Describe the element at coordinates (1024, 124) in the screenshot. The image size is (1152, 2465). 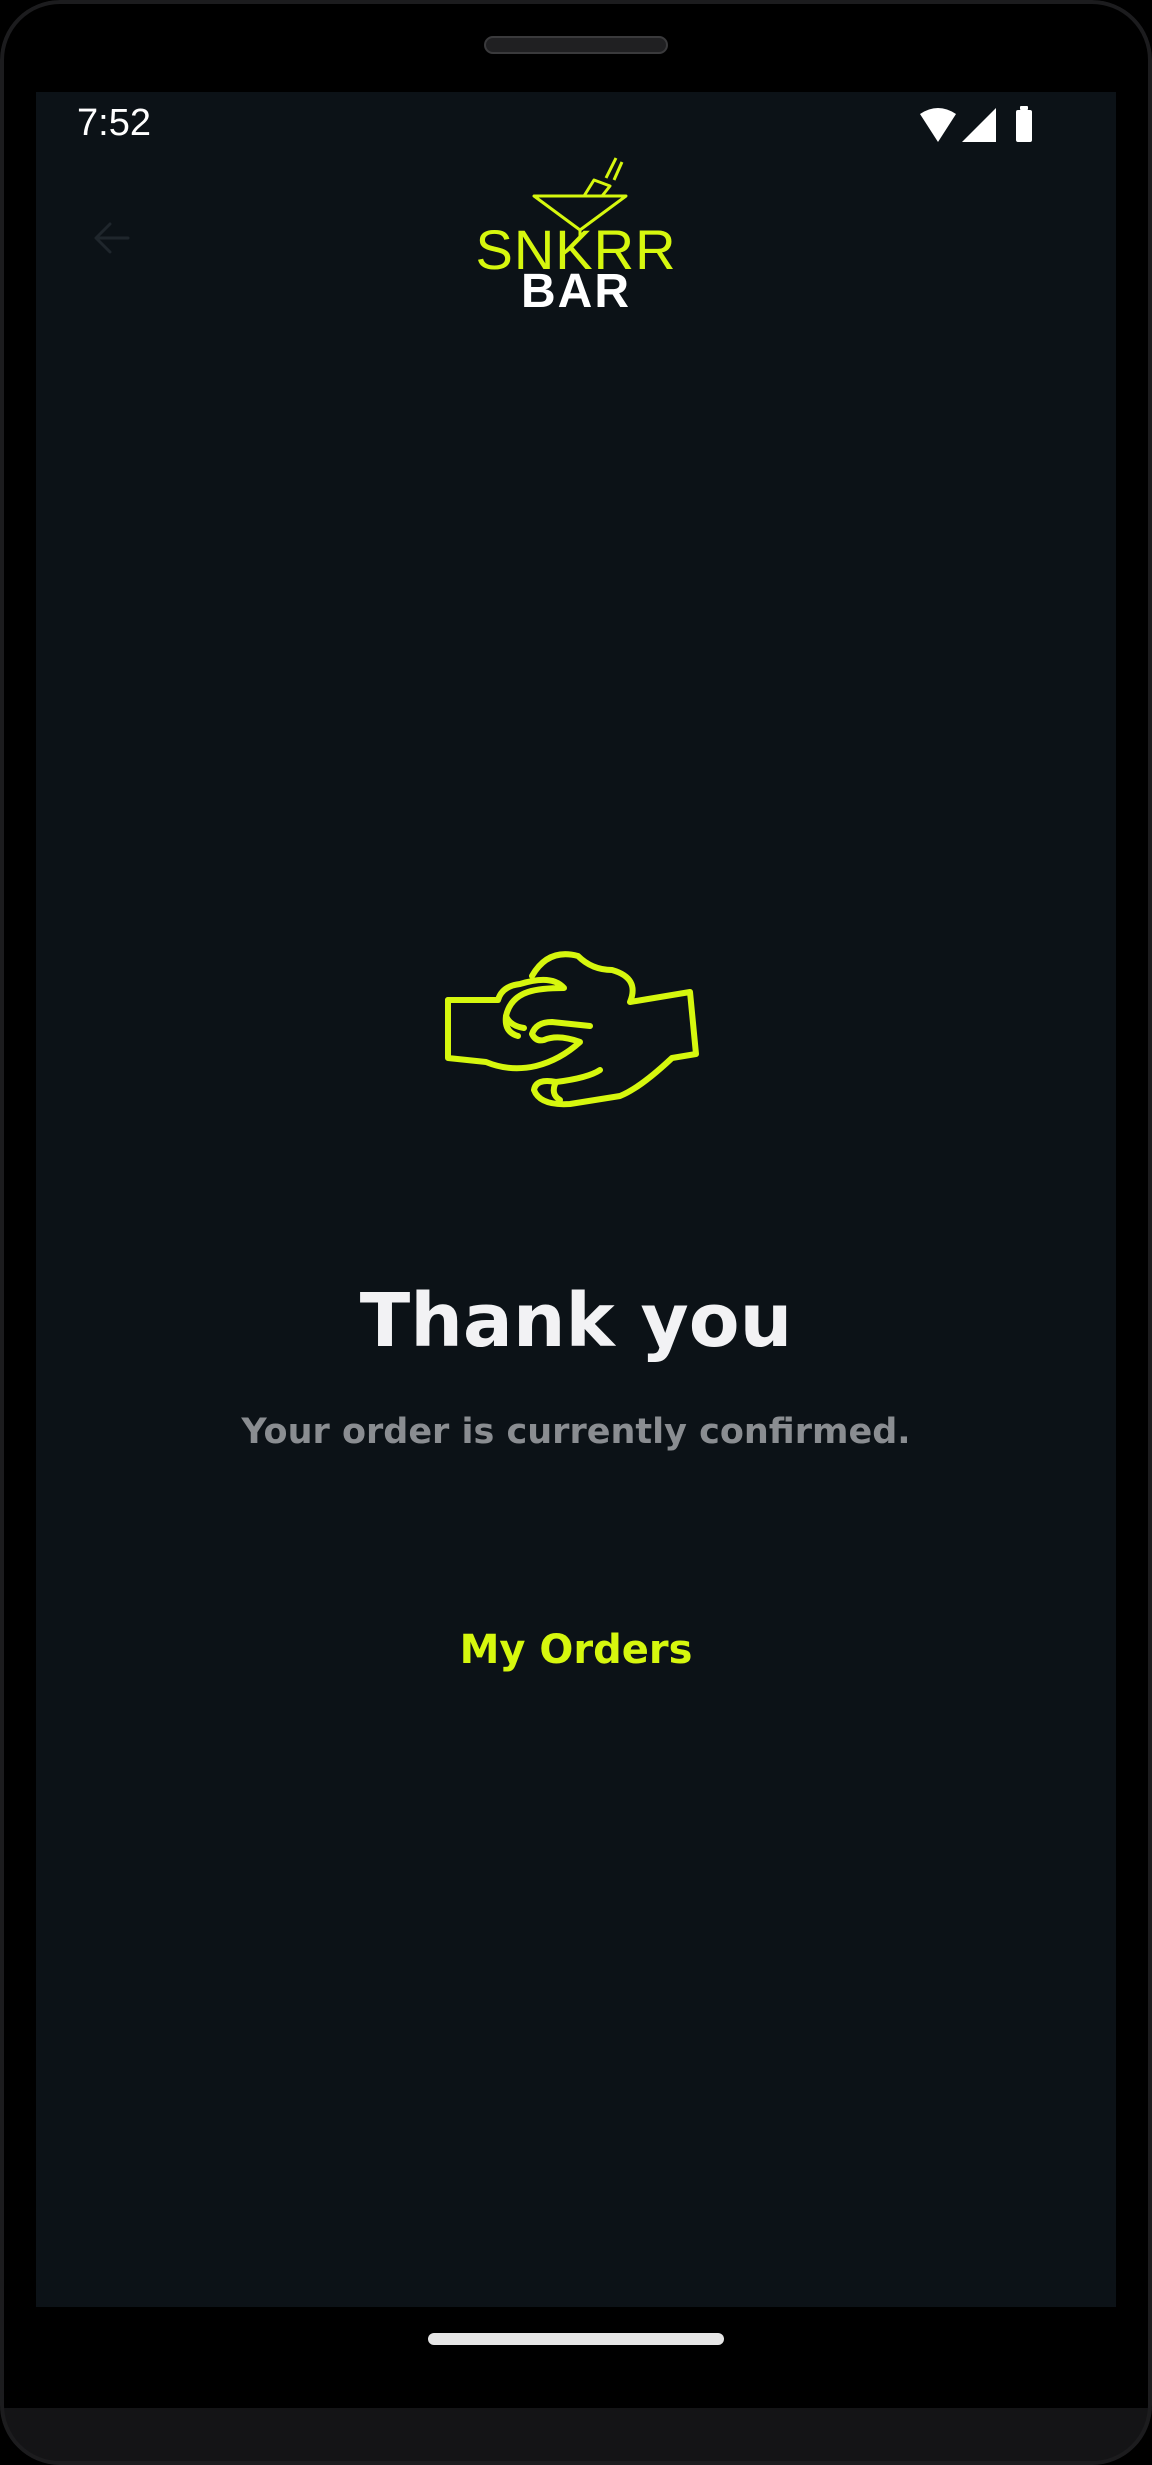
I see `battery-icon` at that location.